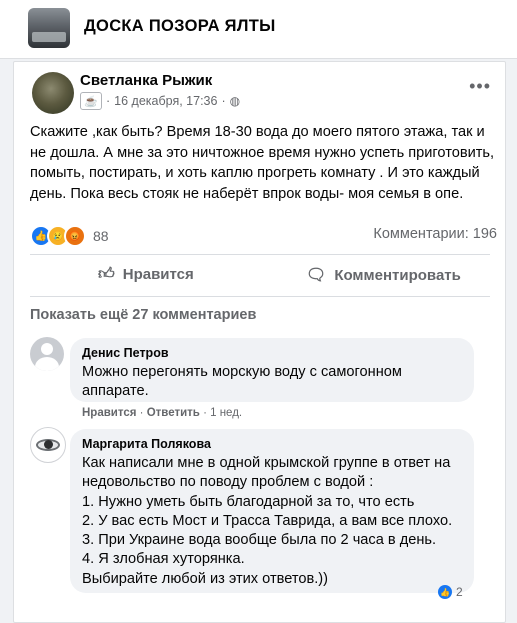 The image size is (517, 623). I want to click on like-reaction-icon: 👍, so click(445, 592).